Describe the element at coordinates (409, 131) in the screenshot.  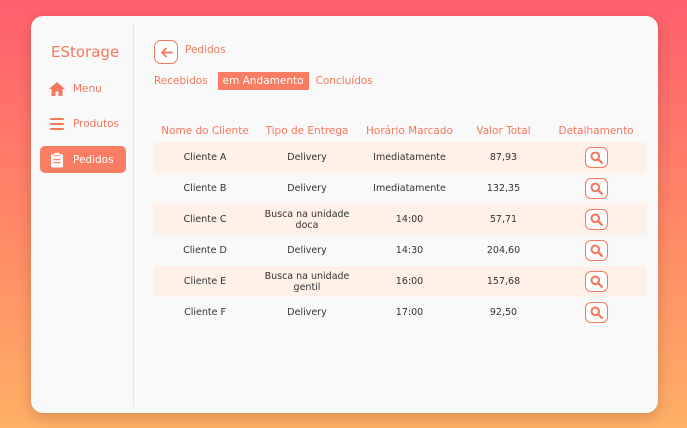
I see `column-header: Horário Marcado` at that location.